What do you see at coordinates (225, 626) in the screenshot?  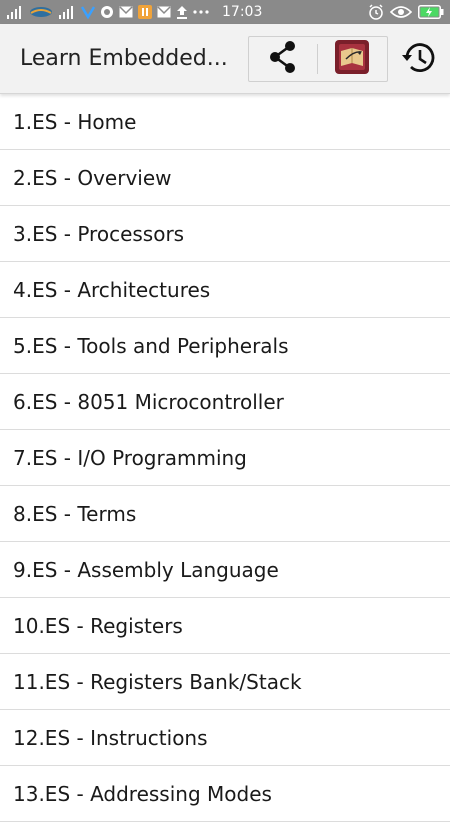 I see `list-item: 10.ES - Registers` at bounding box center [225, 626].